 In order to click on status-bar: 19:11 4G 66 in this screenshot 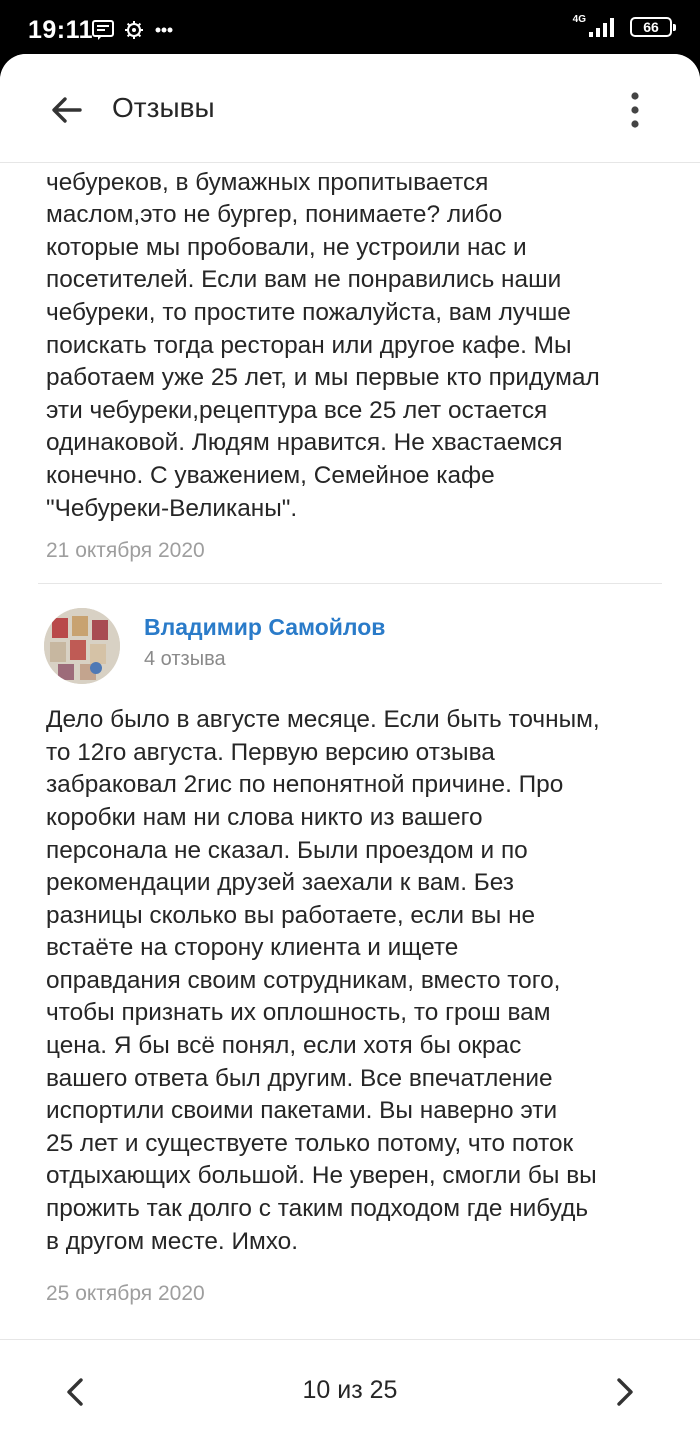, I will do `click(350, 31)`.